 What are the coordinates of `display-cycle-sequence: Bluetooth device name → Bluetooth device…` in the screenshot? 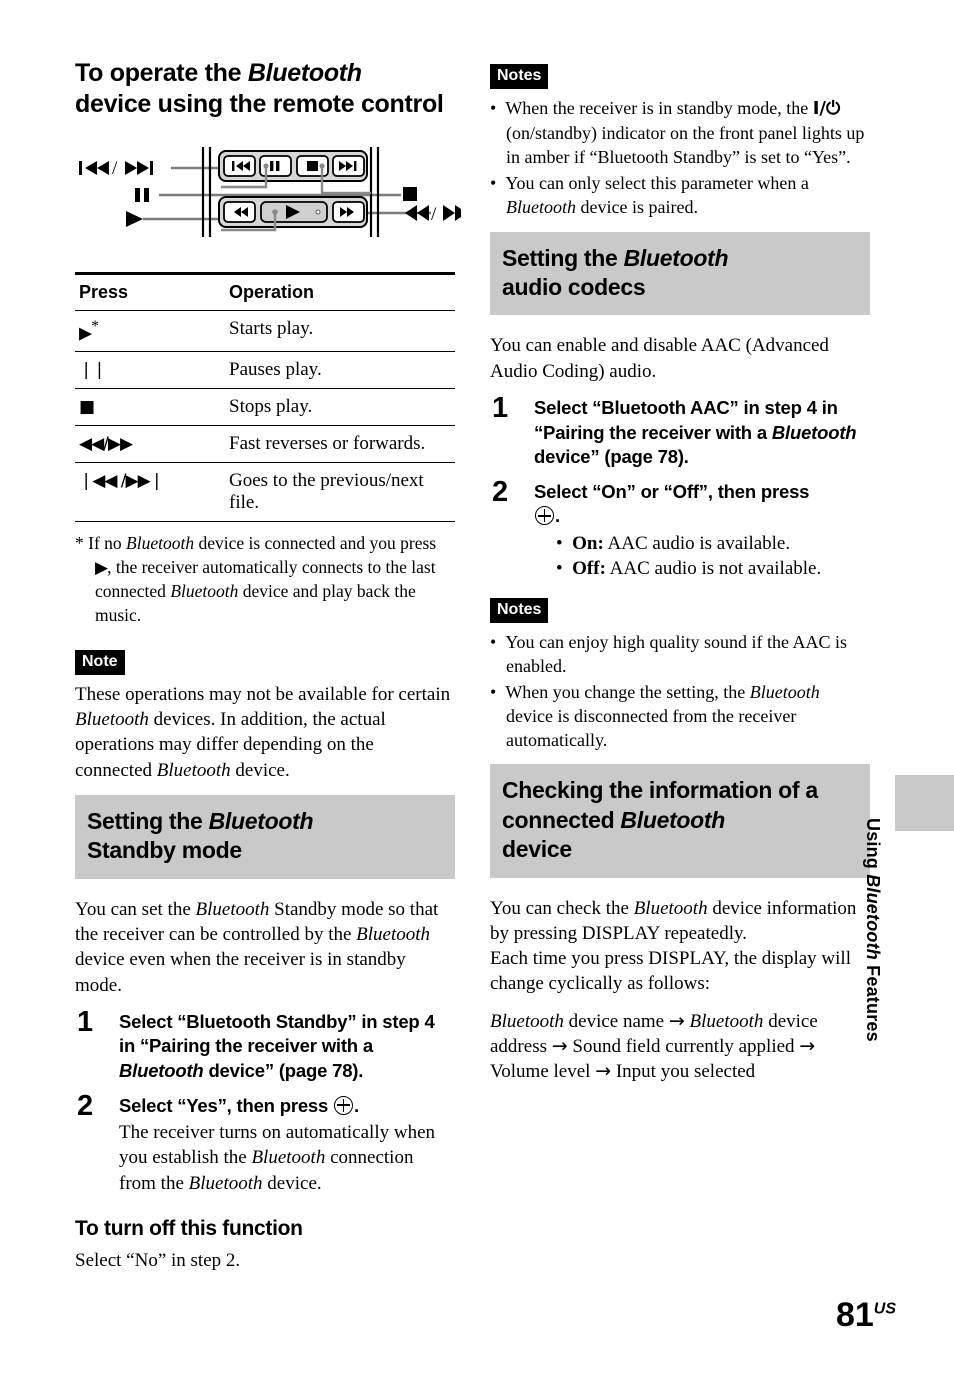 It's located at (680, 1047).